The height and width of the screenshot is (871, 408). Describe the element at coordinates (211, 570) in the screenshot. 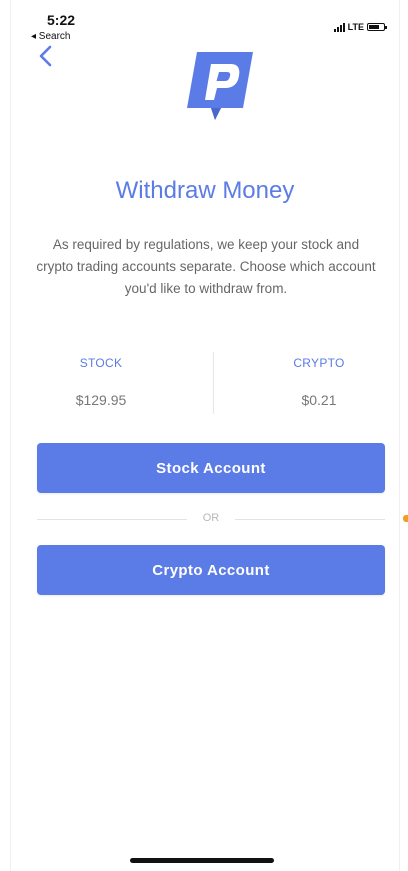

I see `crypto-account-button: Crypto Account` at that location.